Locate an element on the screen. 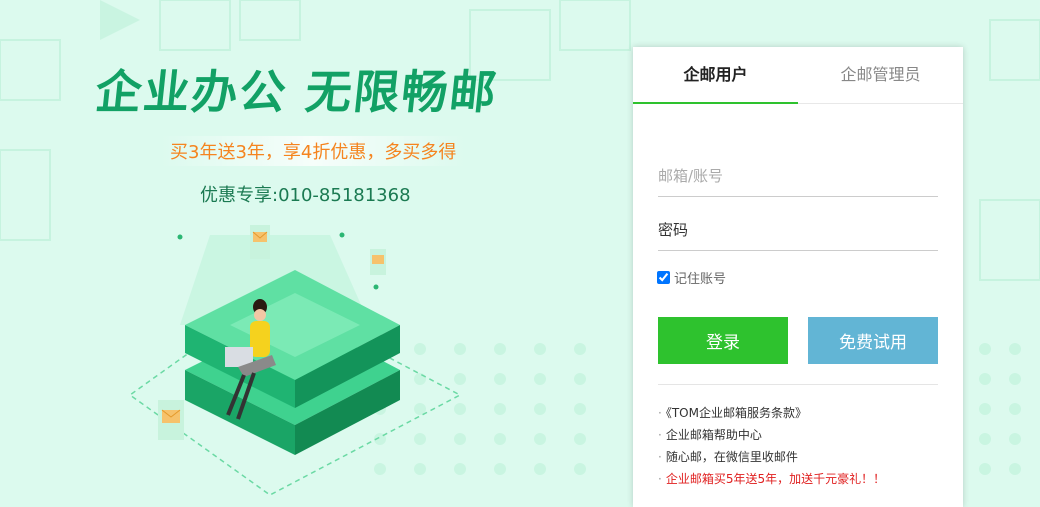 This screenshot has width=1040, height=507. remember-label: 记住账号 is located at coordinates (700, 279).